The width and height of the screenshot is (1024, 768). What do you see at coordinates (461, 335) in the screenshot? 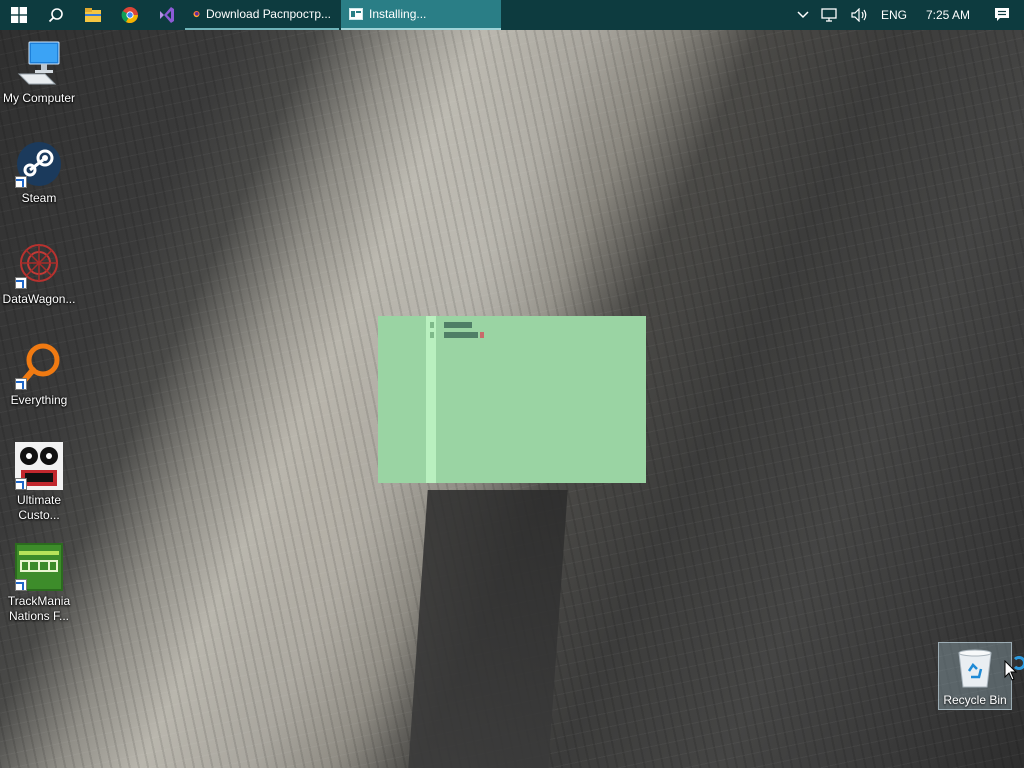
I see `installer-progress-bar` at bounding box center [461, 335].